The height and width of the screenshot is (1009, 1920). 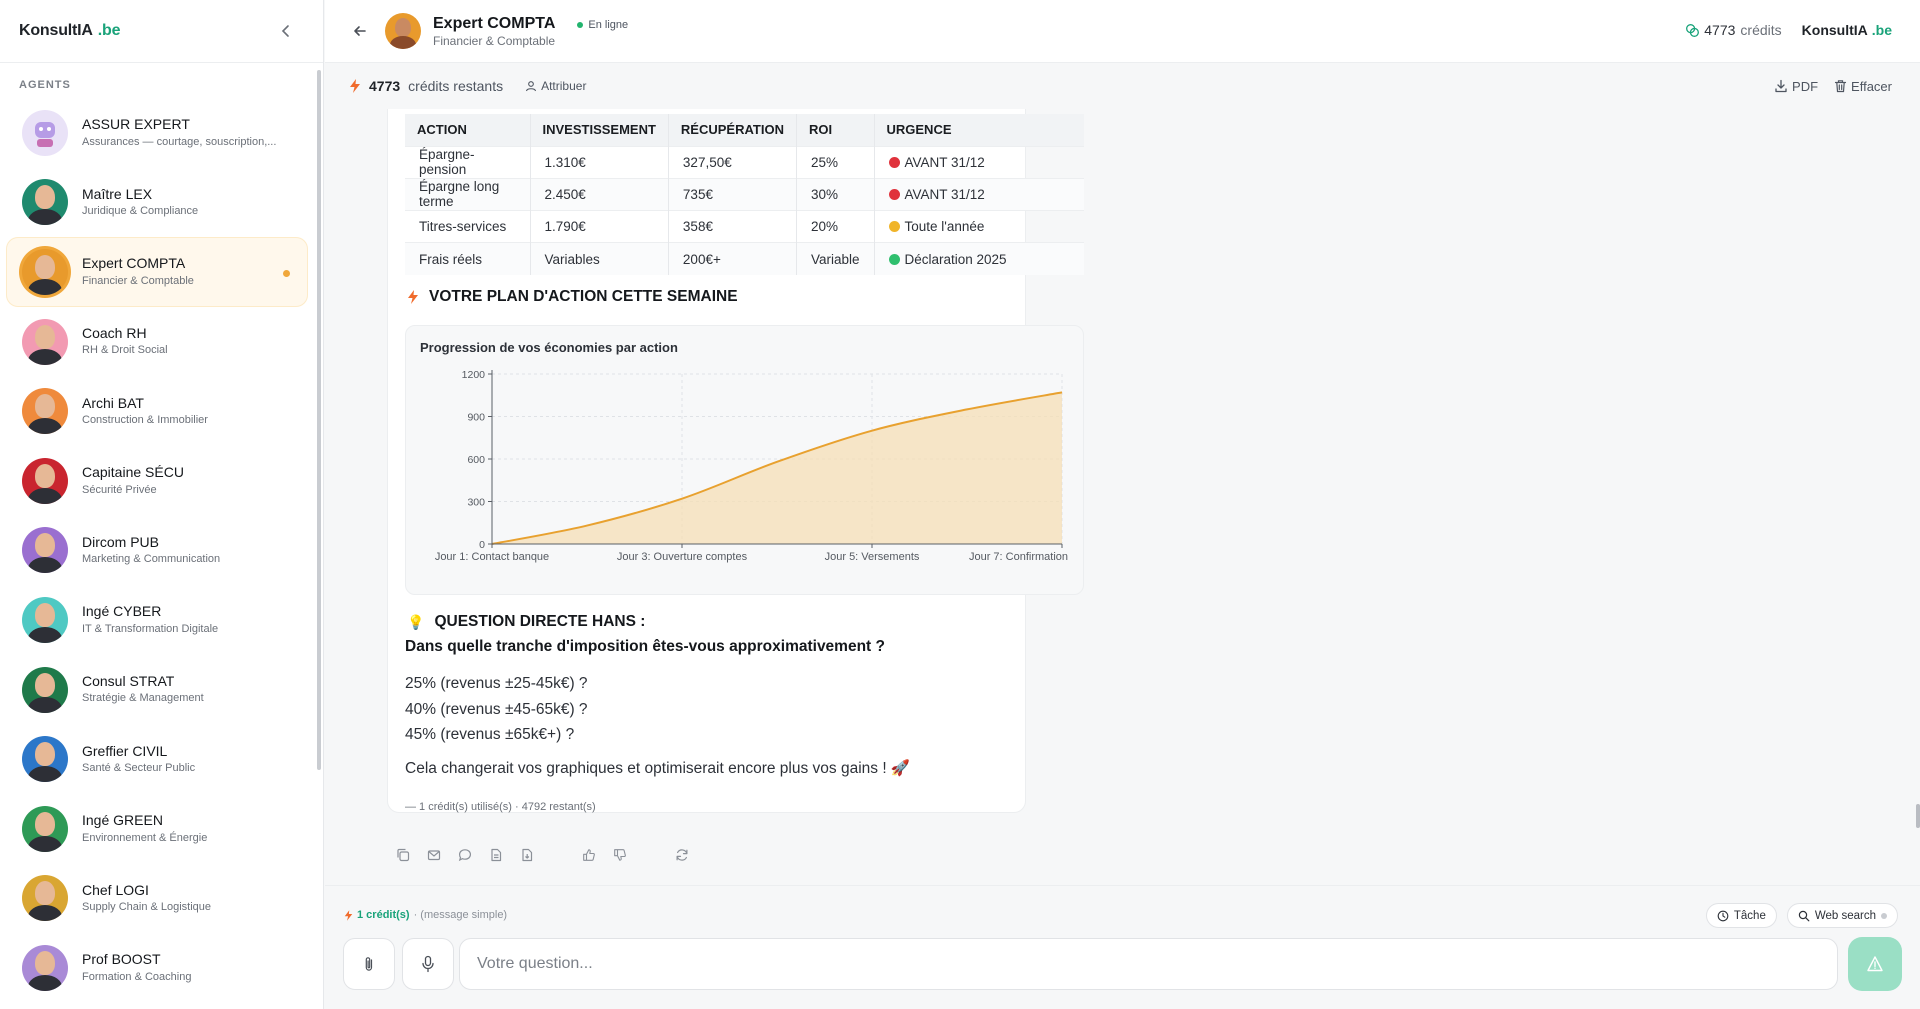 What do you see at coordinates (527, 855) in the screenshot?
I see `export-document-button` at bounding box center [527, 855].